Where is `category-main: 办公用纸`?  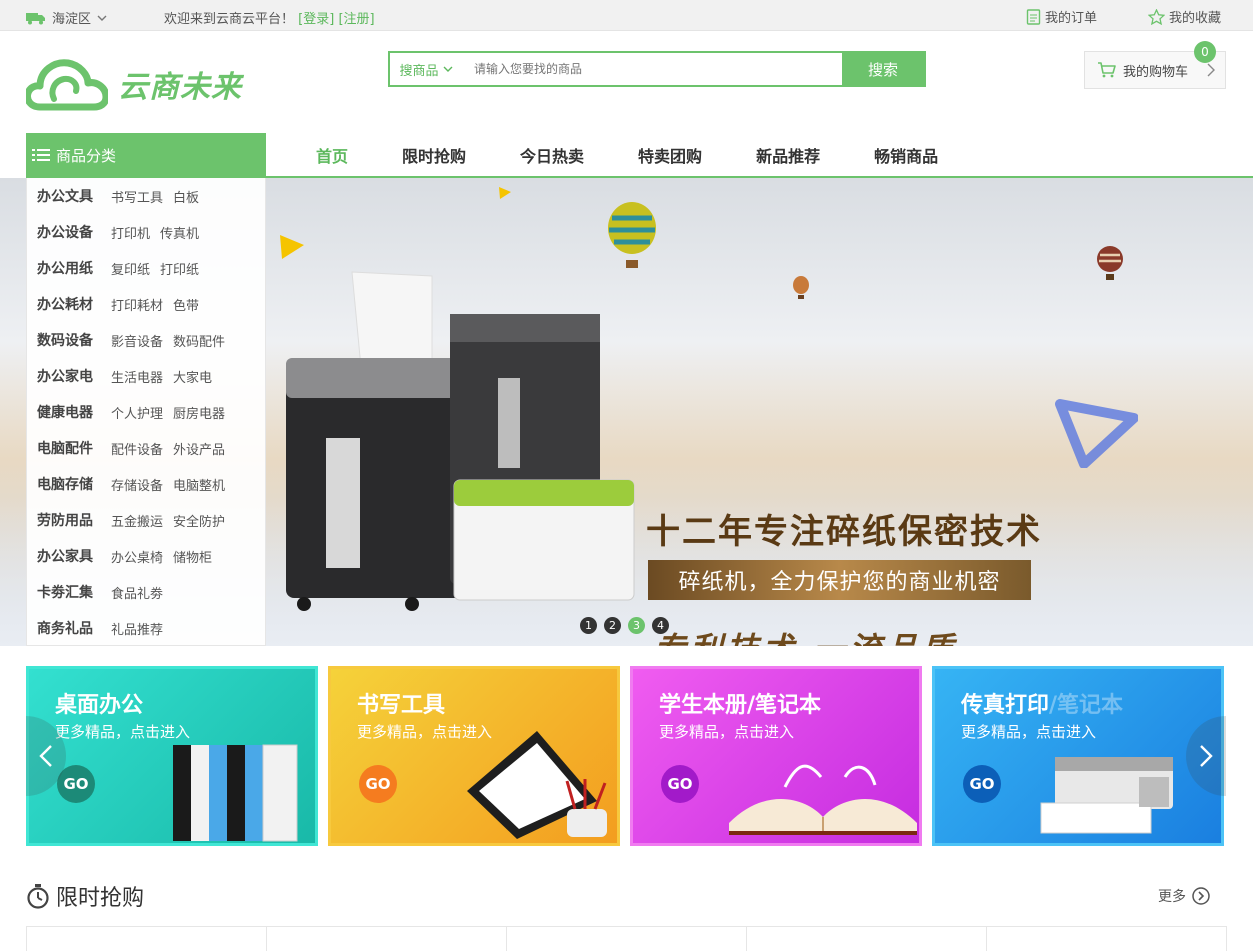
category-main: 办公用纸 is located at coordinates (74, 268).